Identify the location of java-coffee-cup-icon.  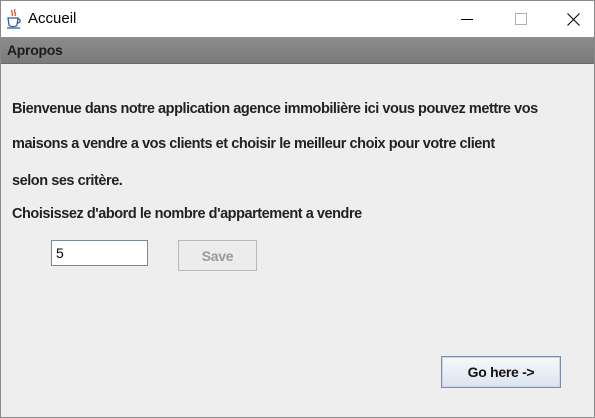
(14, 18).